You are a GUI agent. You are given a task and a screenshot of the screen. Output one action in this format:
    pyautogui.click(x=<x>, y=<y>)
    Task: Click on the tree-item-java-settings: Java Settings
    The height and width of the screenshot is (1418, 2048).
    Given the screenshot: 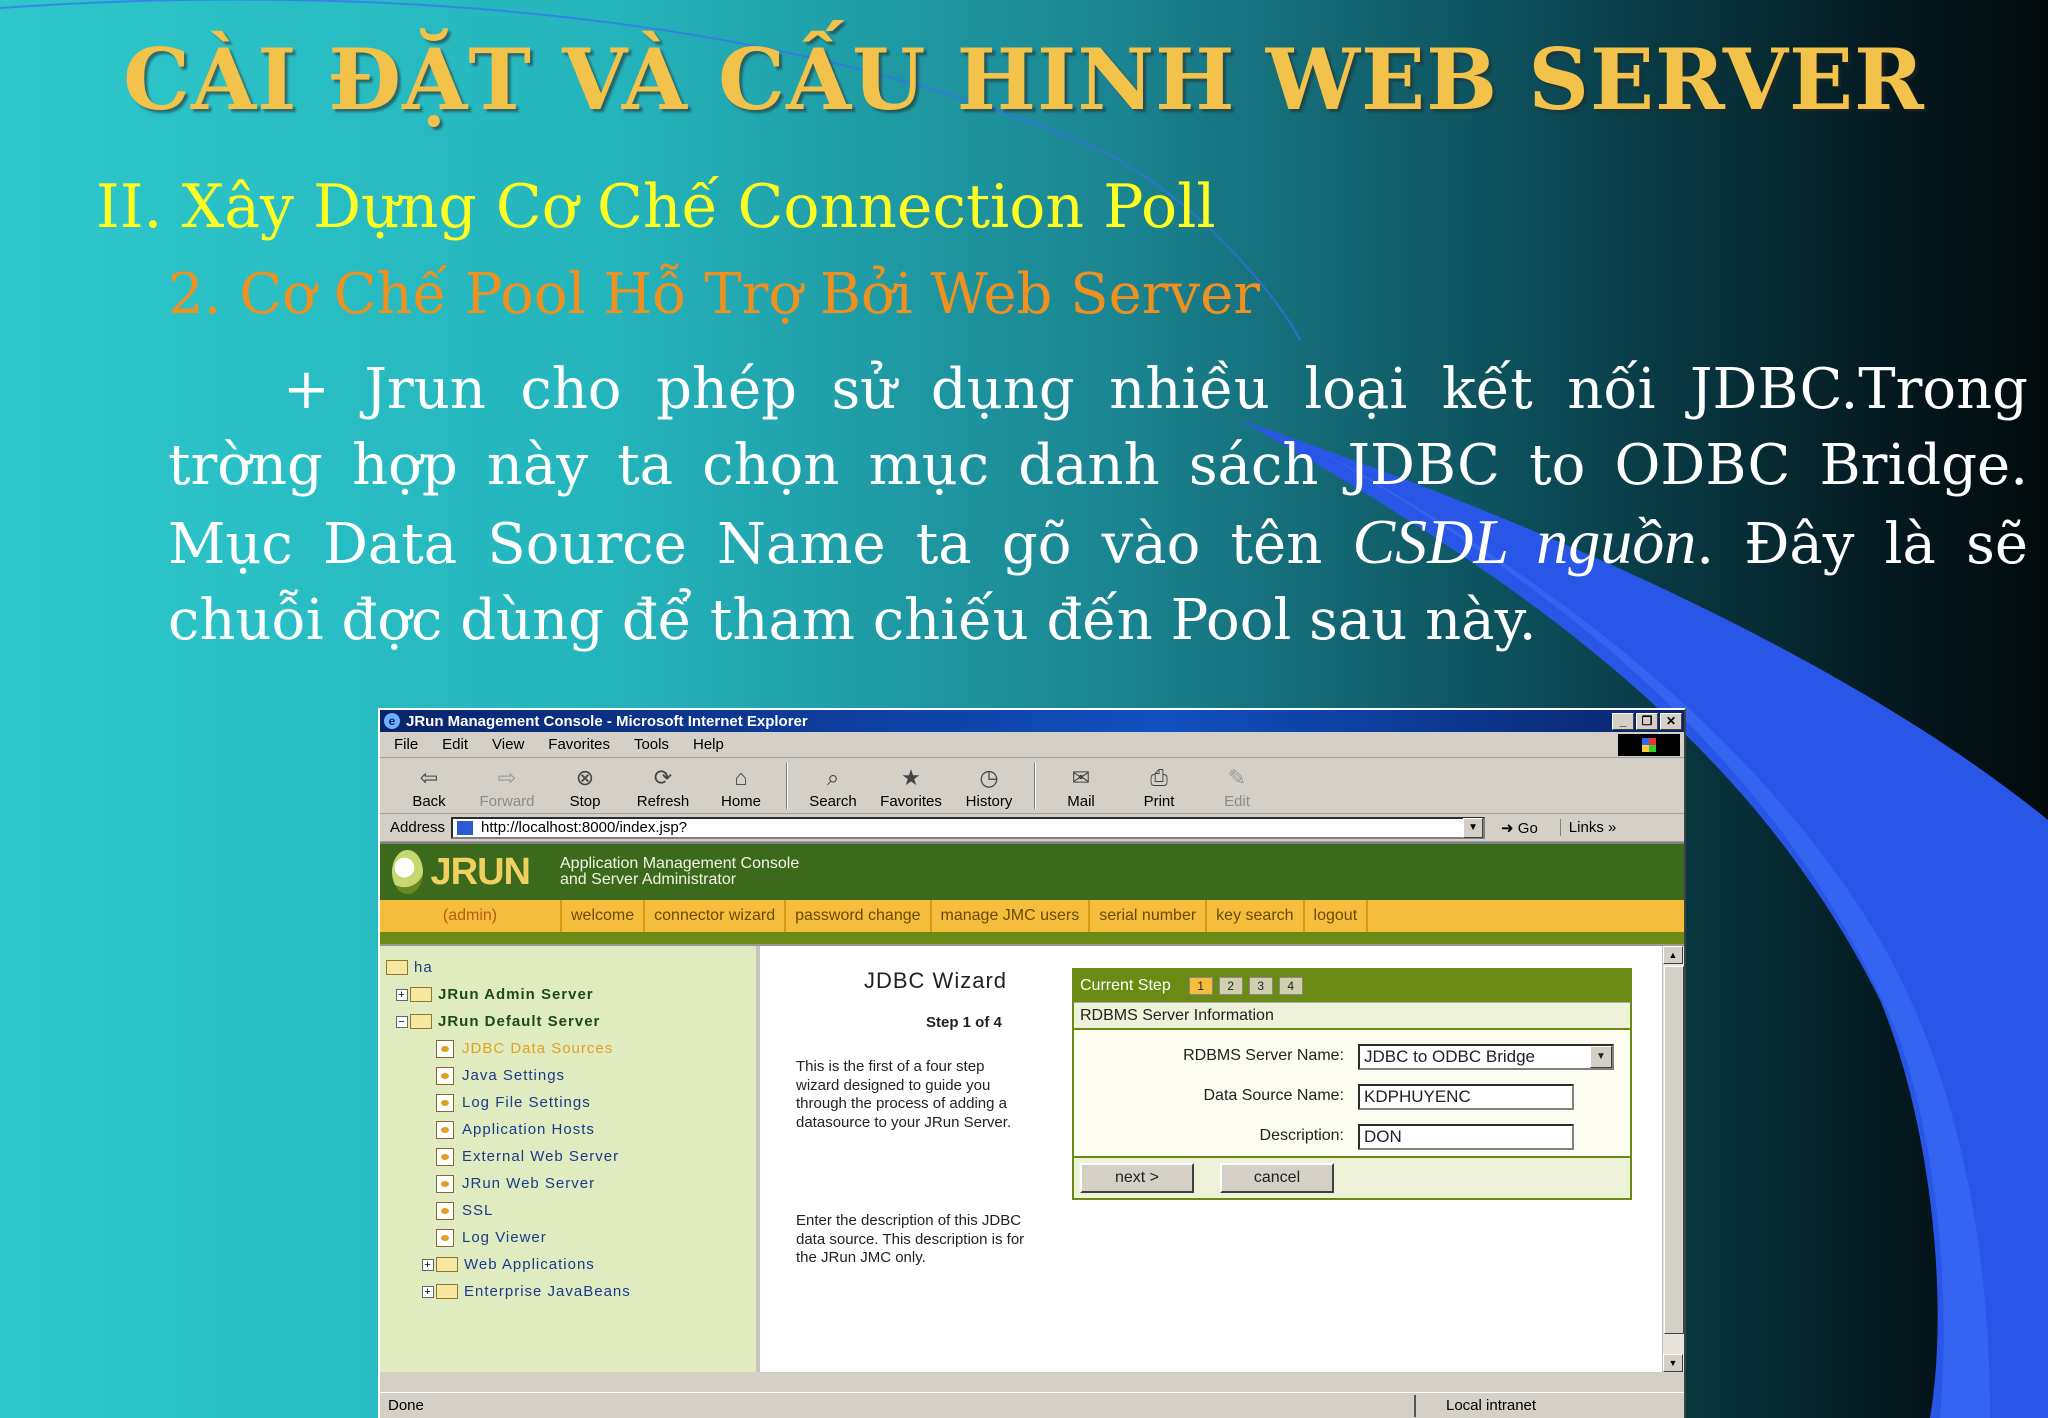 What is the action you would take?
    pyautogui.click(x=571, y=1075)
    